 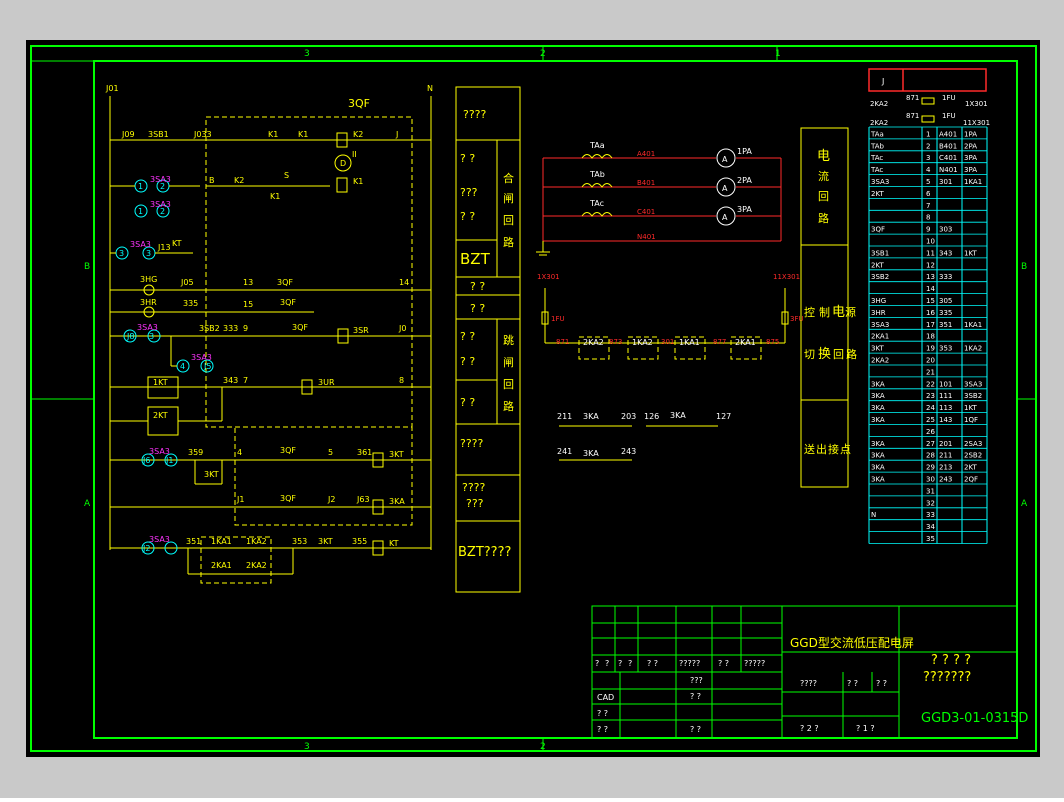 What do you see at coordinates (394, 543) in the screenshot?
I see `lbl-kt: KT` at bounding box center [394, 543].